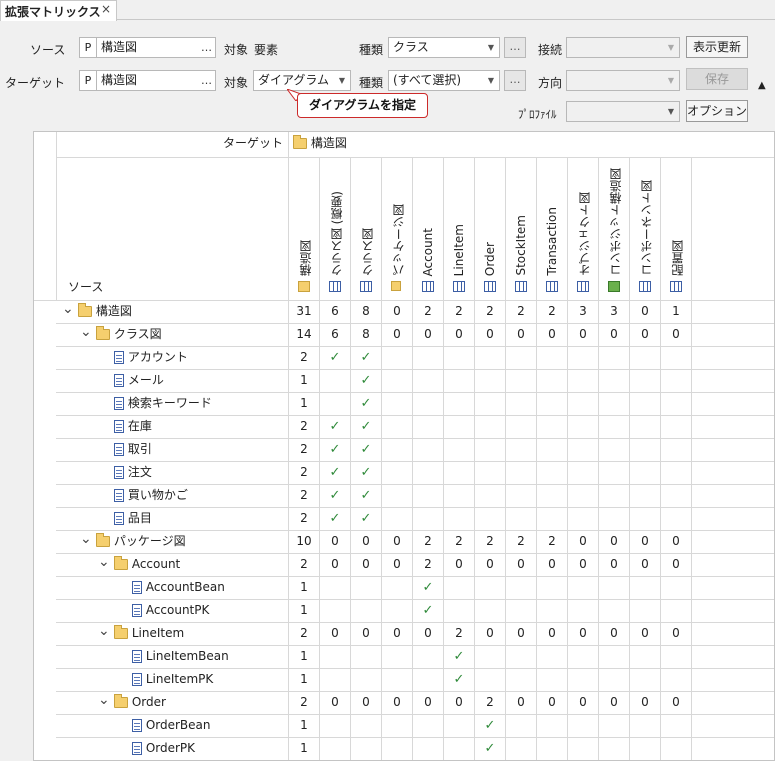 This screenshot has width=775, height=761. What do you see at coordinates (717, 79) in the screenshot?
I see `save-button: 保存` at bounding box center [717, 79].